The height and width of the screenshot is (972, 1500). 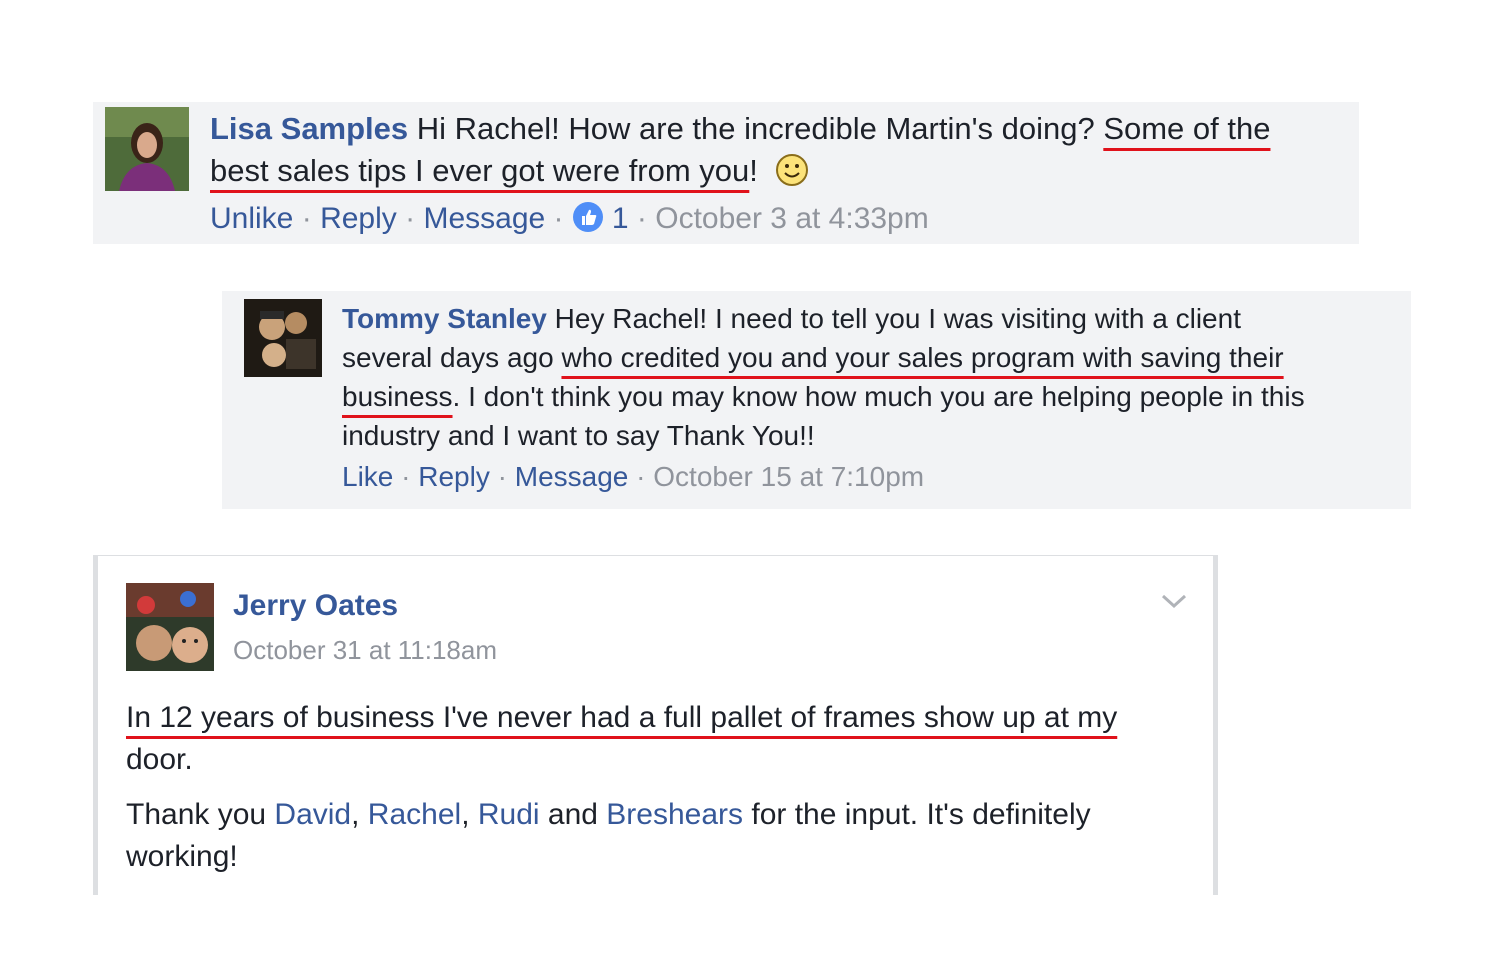 What do you see at coordinates (315, 606) in the screenshot?
I see `post-author: Jerry Oates` at bounding box center [315, 606].